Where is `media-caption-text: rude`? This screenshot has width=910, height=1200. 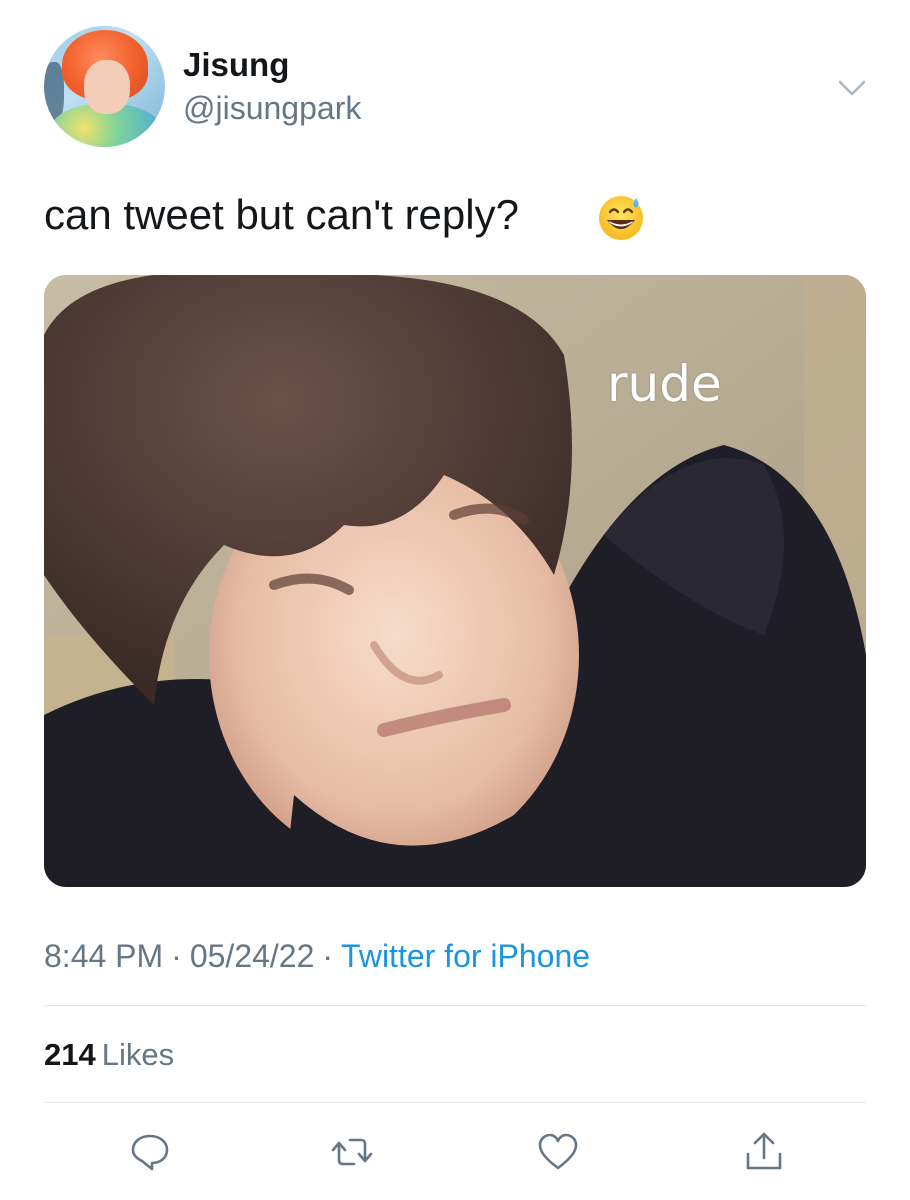 media-caption-text: rude is located at coordinates (664, 384).